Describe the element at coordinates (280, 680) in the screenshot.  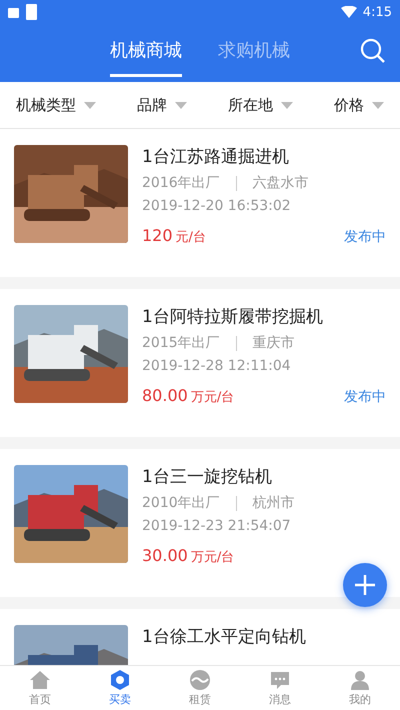
I see `chat-icon` at that location.